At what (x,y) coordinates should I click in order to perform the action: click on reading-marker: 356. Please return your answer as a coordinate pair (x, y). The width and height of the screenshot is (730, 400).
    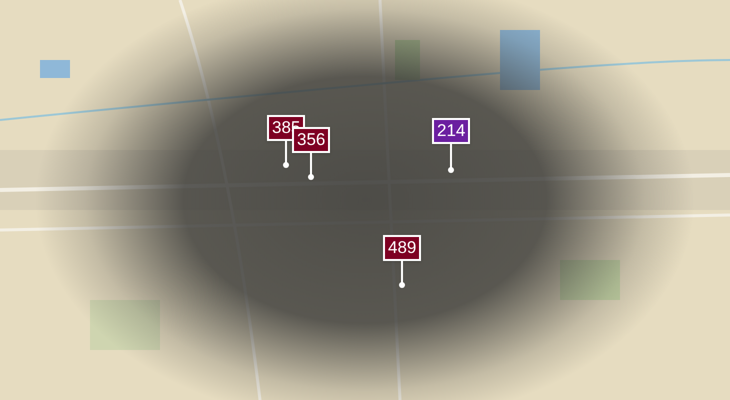
    Looking at the image, I should click on (311, 140).